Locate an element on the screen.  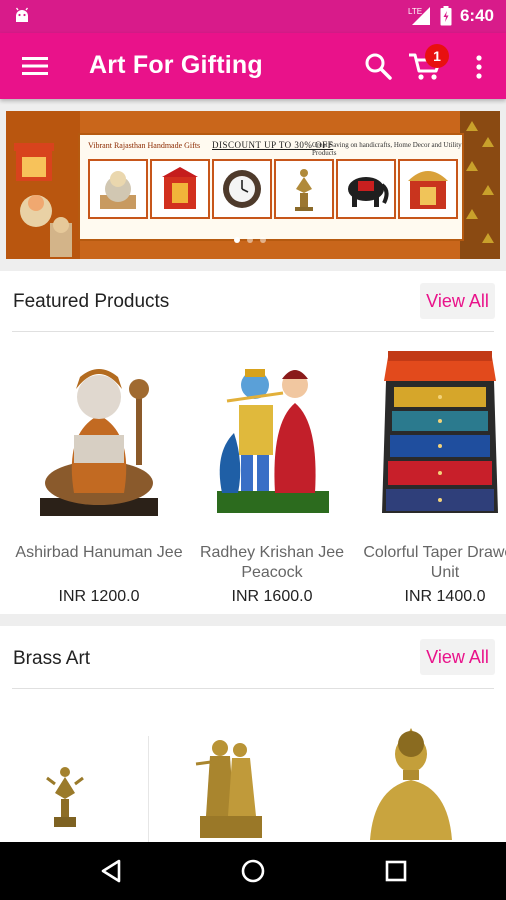
home-icon is located at coordinates (253, 871).